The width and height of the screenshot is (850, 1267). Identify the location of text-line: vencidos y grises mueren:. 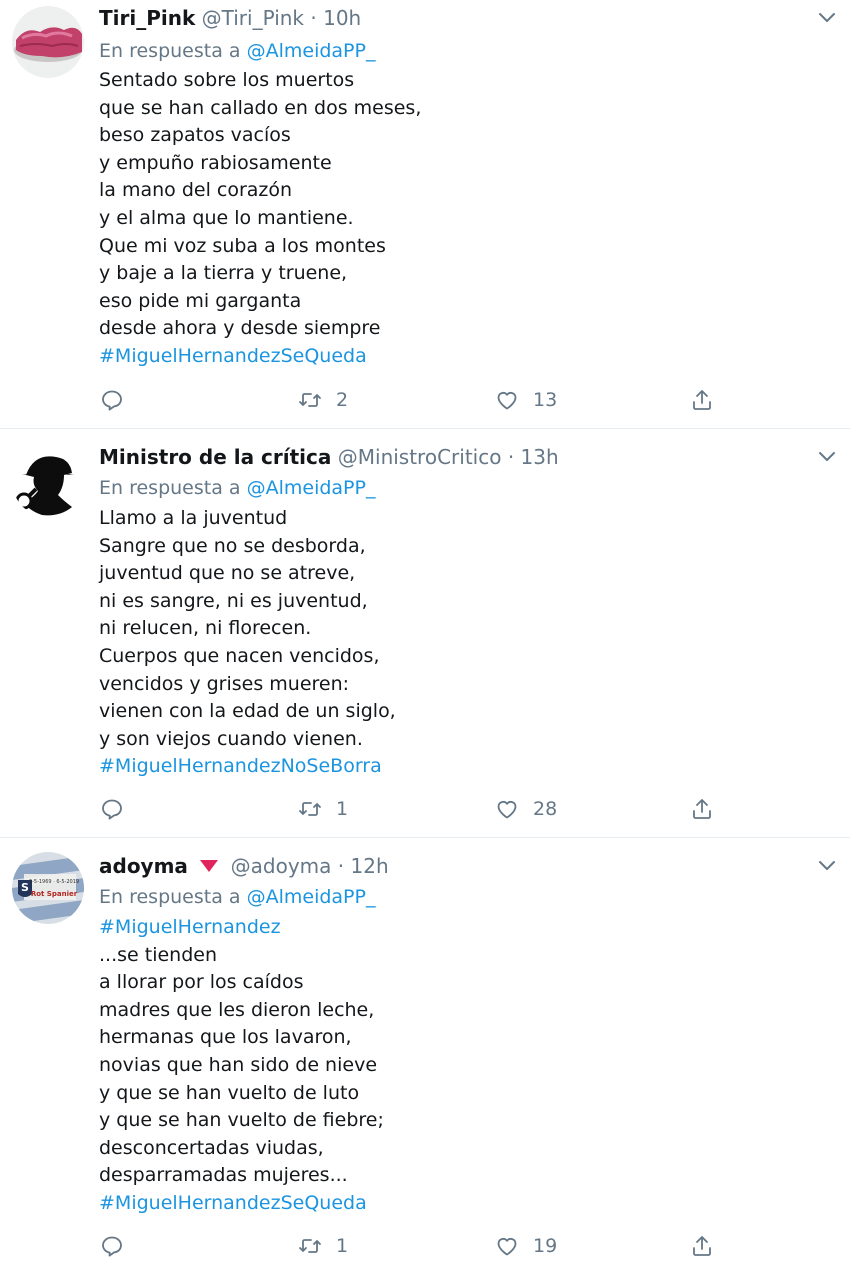
(224, 683).